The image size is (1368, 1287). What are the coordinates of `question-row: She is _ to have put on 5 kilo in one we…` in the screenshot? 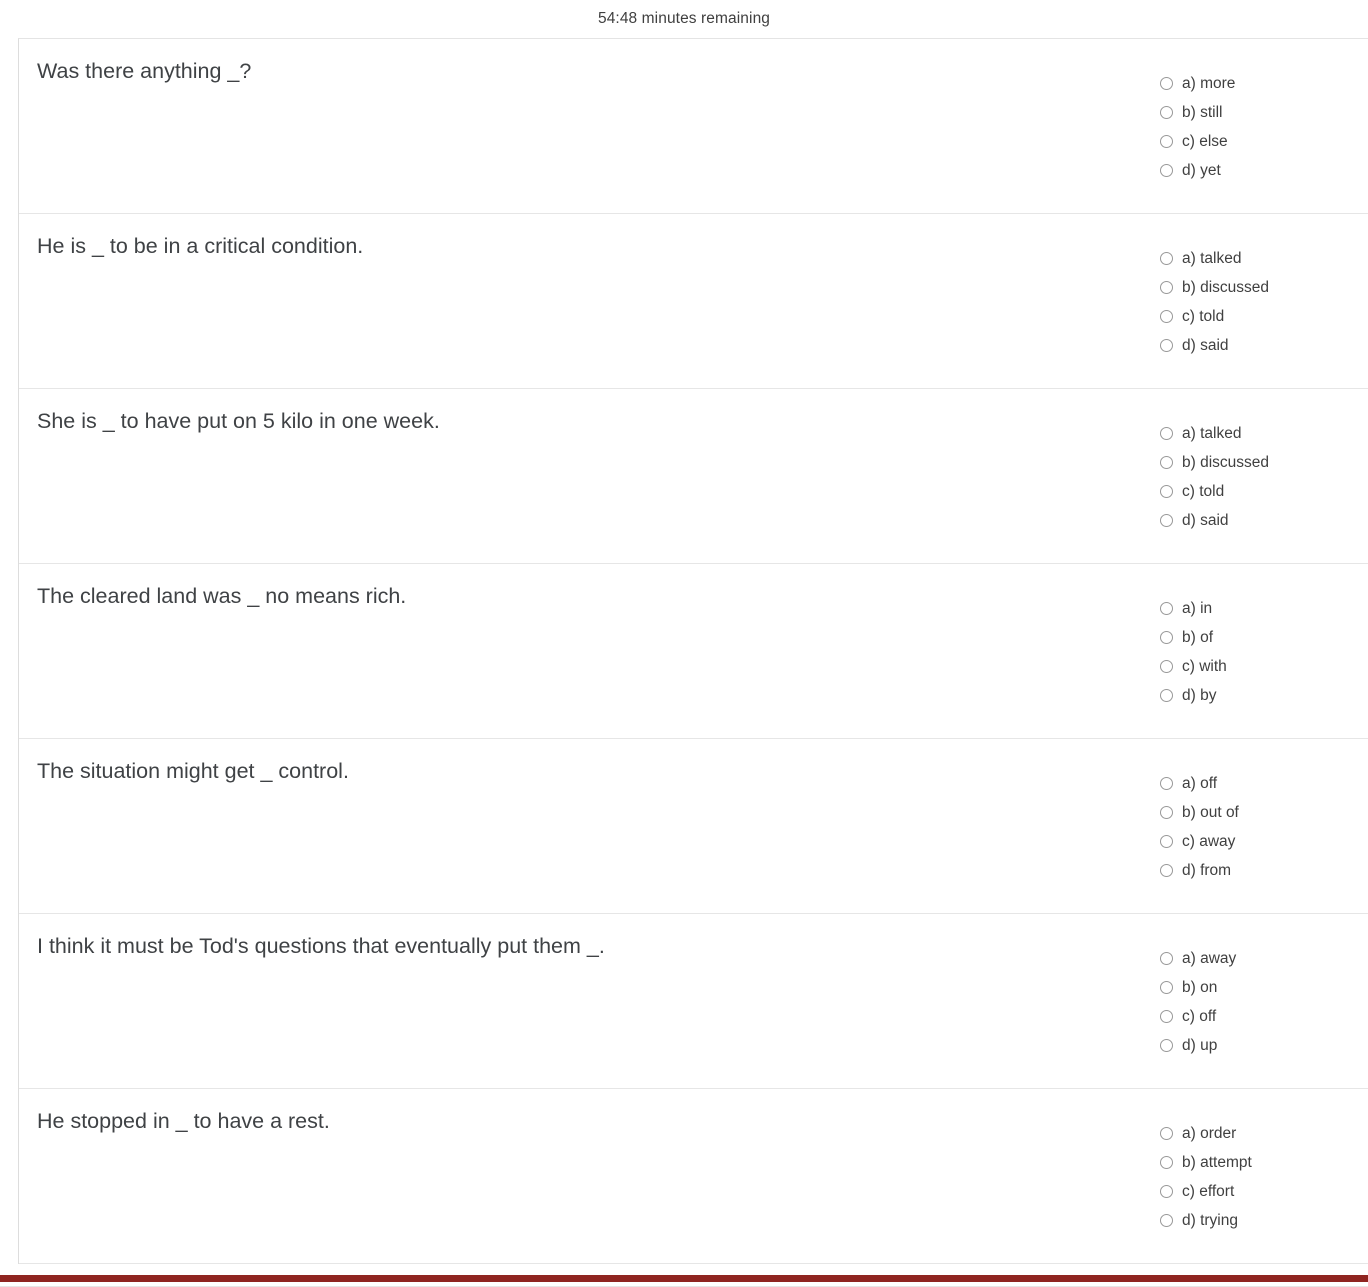 It's located at (693, 476).